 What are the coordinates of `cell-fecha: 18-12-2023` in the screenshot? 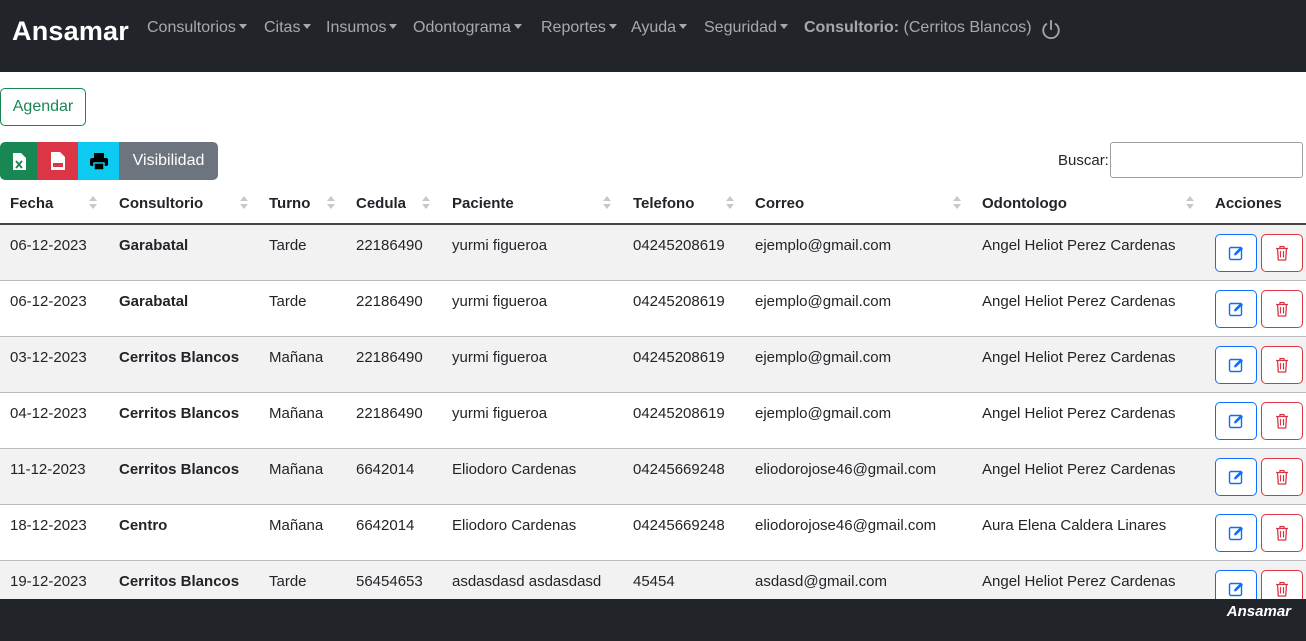 It's located at (48, 525).